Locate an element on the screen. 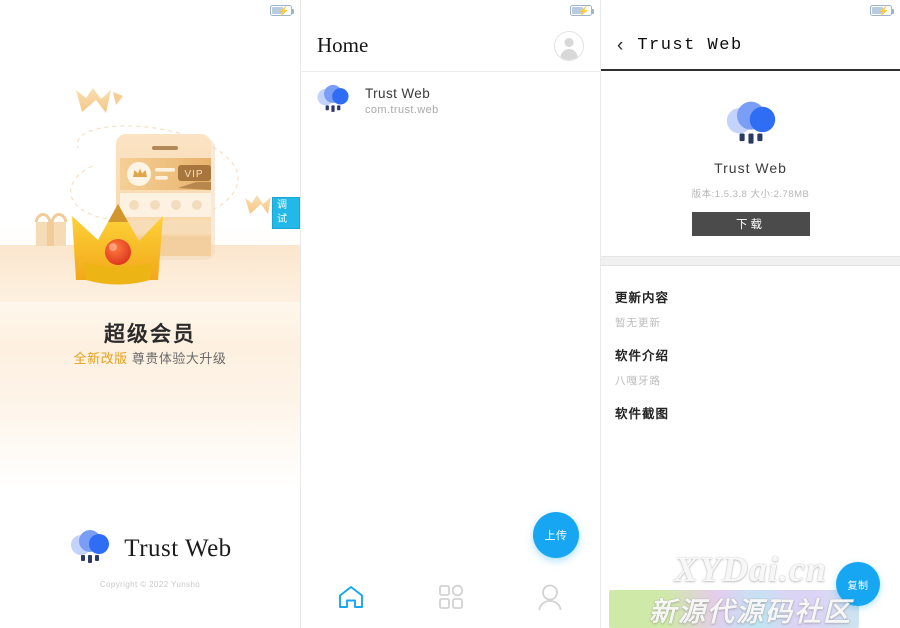  list-item-title: Trust Web is located at coordinates (398, 93).